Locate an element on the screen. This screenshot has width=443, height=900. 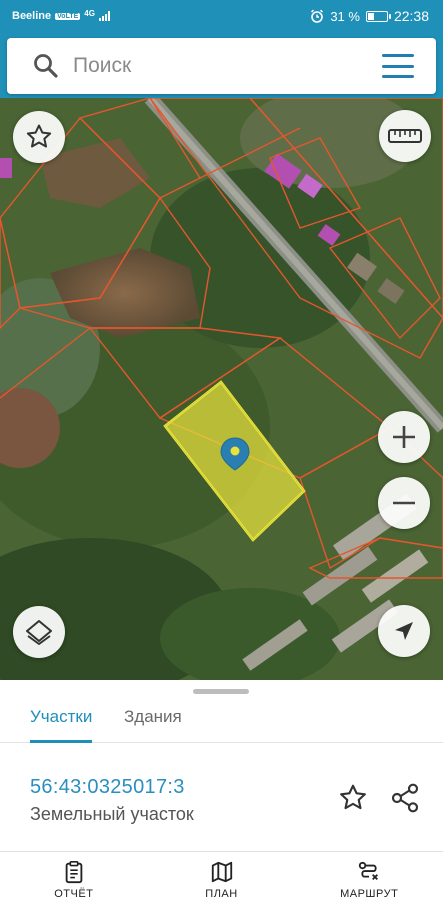
status-right: 31 % 22:38 is located at coordinates (369, 16).